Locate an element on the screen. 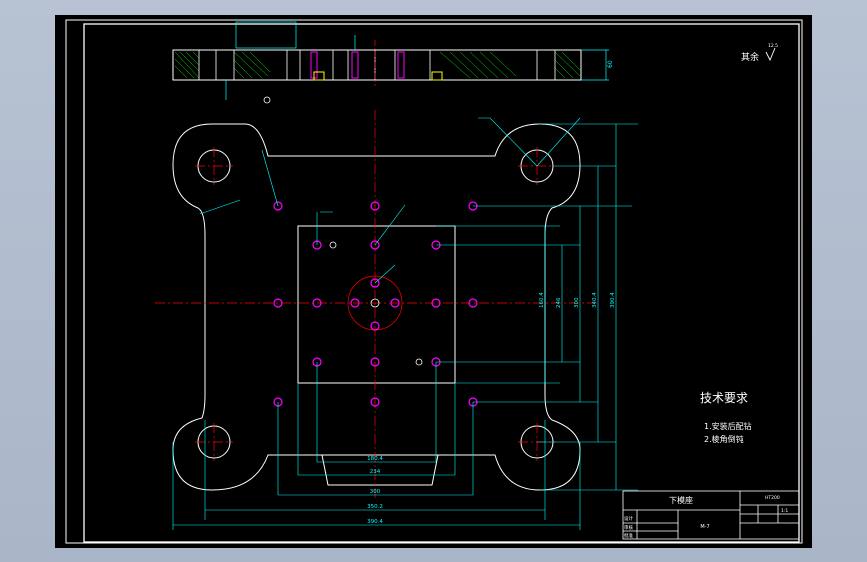 The height and width of the screenshot is (562, 867). dim-h-1: 180.4 is located at coordinates (375, 459).